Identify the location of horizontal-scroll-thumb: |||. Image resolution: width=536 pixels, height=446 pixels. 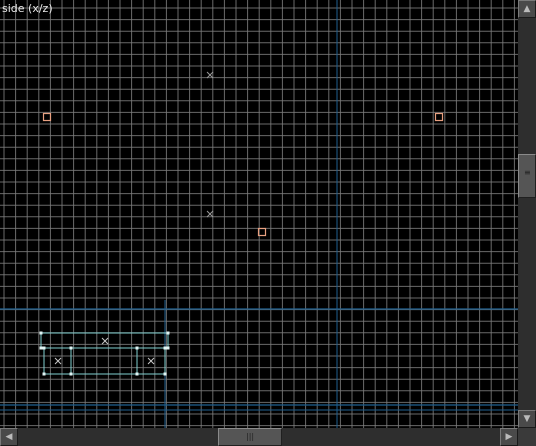
(250, 437).